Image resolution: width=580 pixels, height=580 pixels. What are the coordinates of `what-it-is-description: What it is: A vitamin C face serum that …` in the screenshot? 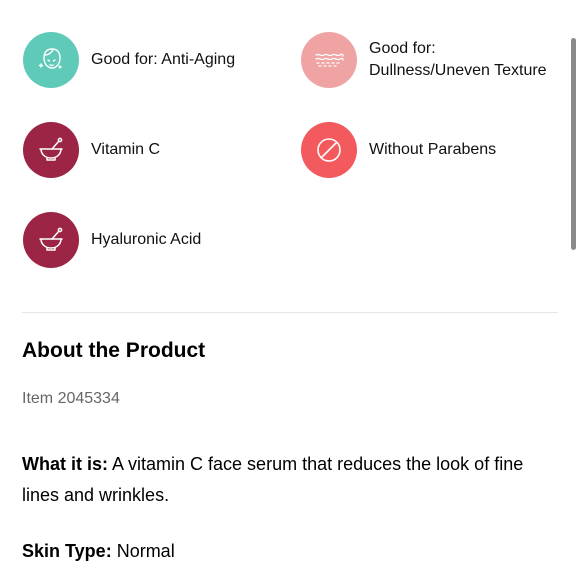 It's located at (287, 480).